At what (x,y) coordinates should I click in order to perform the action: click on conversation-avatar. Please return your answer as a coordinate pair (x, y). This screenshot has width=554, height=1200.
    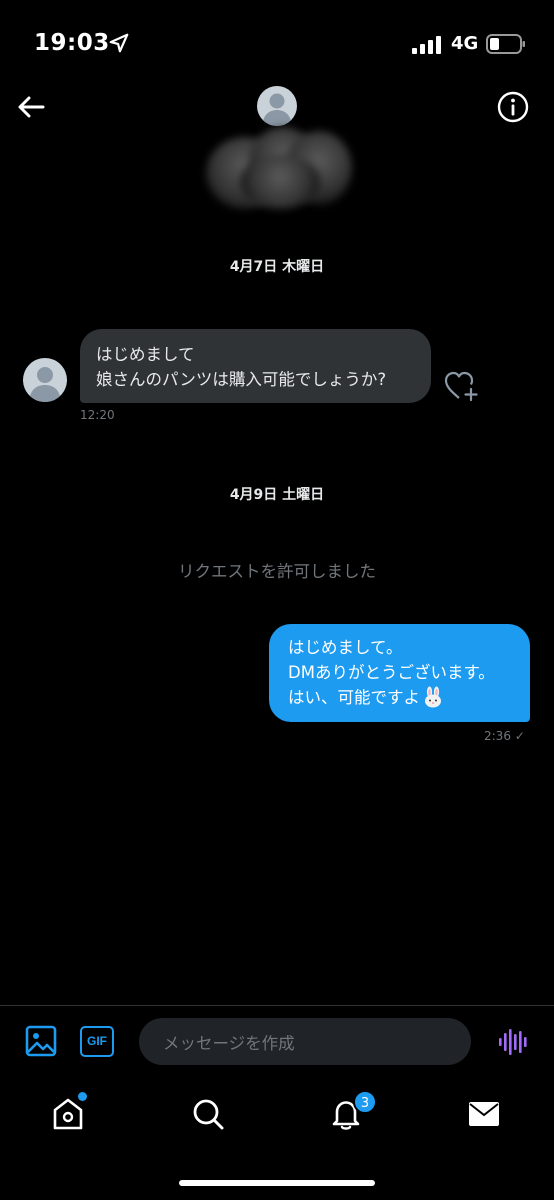
    Looking at the image, I should click on (277, 106).